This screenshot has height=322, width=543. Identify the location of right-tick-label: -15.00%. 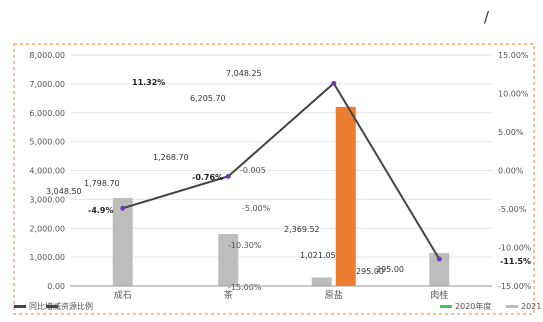
(515, 286).